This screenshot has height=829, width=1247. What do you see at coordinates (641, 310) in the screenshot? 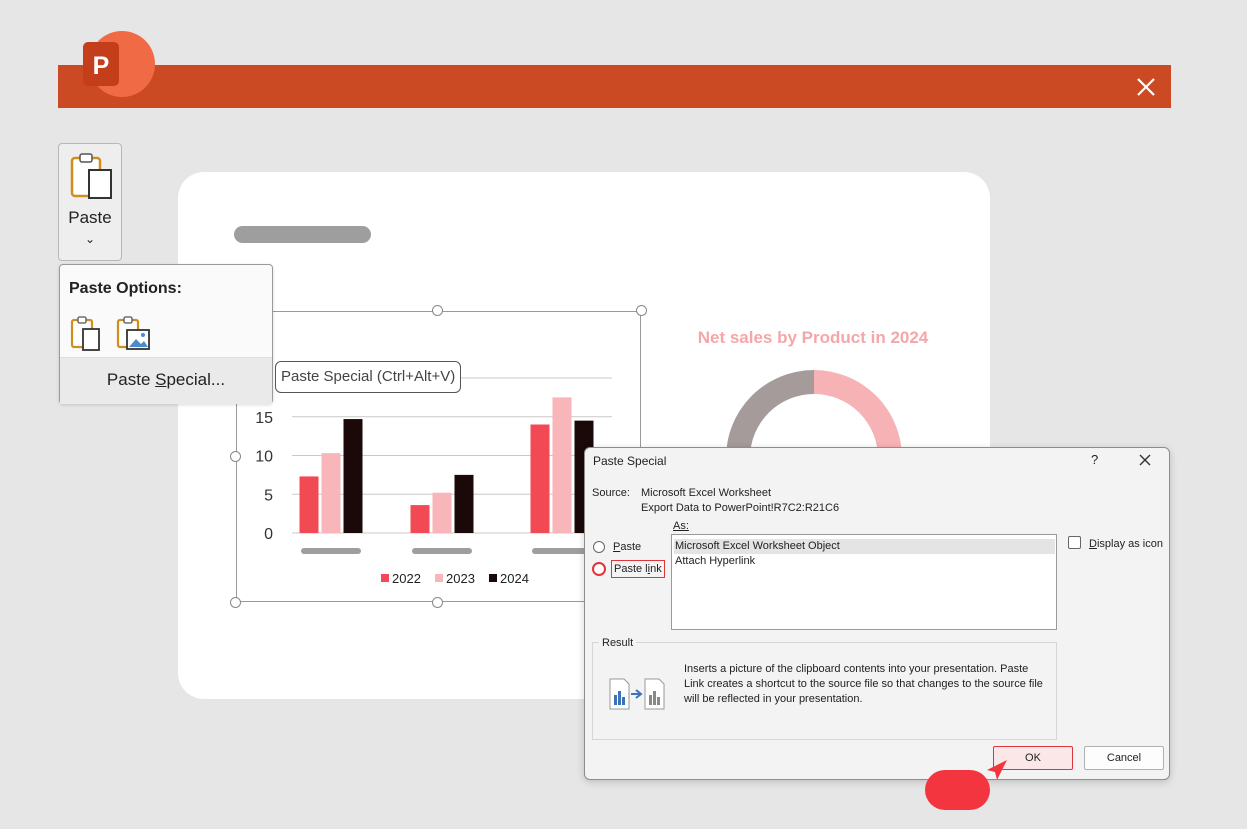
I see `resize-handle-top-right` at bounding box center [641, 310].